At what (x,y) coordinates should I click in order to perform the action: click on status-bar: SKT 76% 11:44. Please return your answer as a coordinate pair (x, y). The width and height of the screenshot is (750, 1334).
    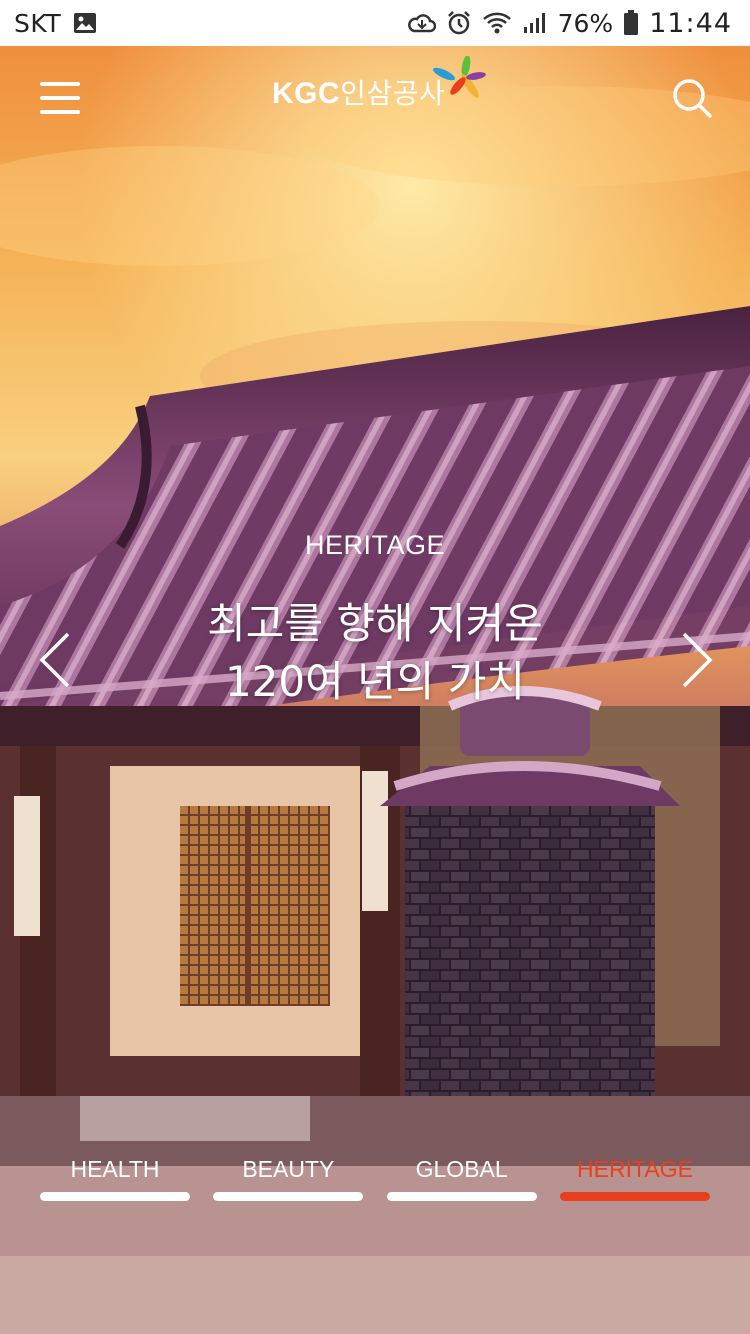
    Looking at the image, I should click on (375, 23).